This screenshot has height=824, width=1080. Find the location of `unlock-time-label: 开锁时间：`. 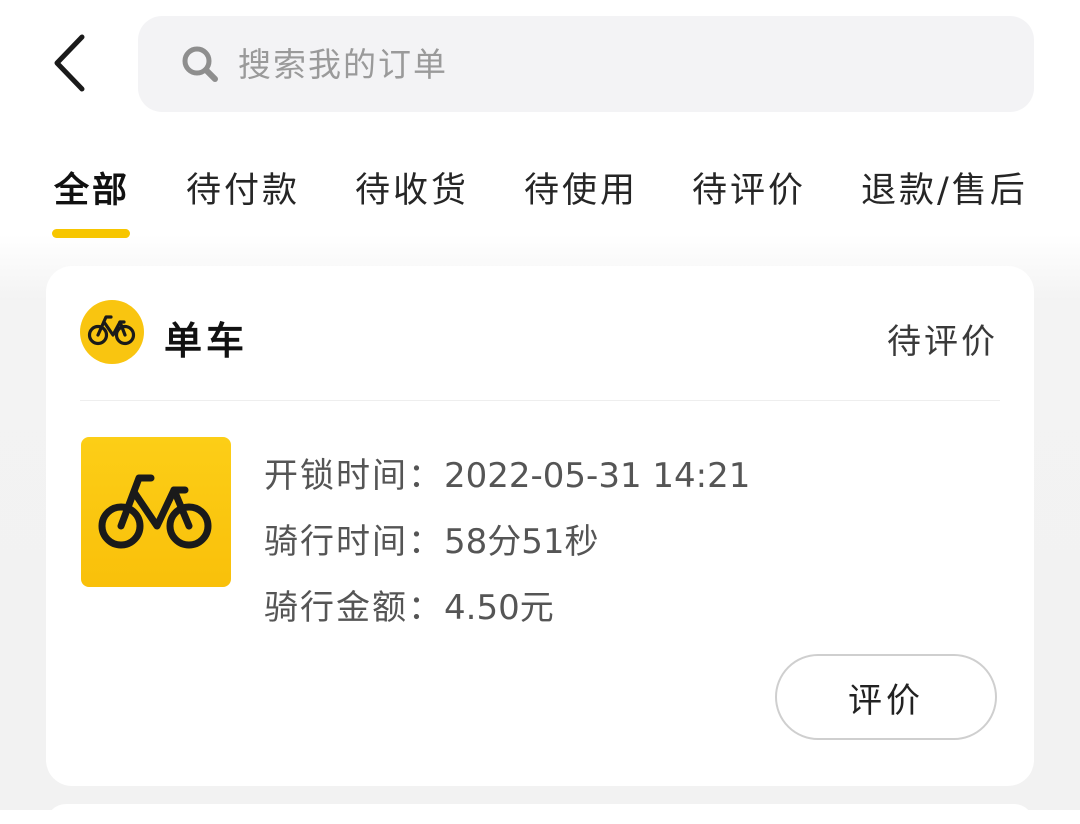

unlock-time-label: 开锁时间： is located at coordinates (354, 476).